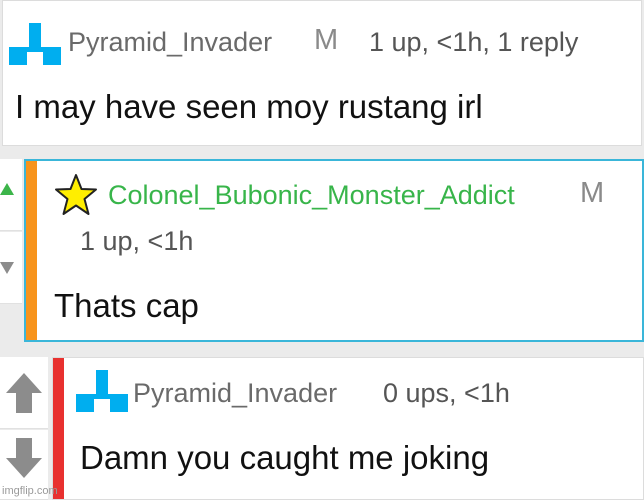  What do you see at coordinates (76, 194) in the screenshot?
I see `star-icon` at bounding box center [76, 194].